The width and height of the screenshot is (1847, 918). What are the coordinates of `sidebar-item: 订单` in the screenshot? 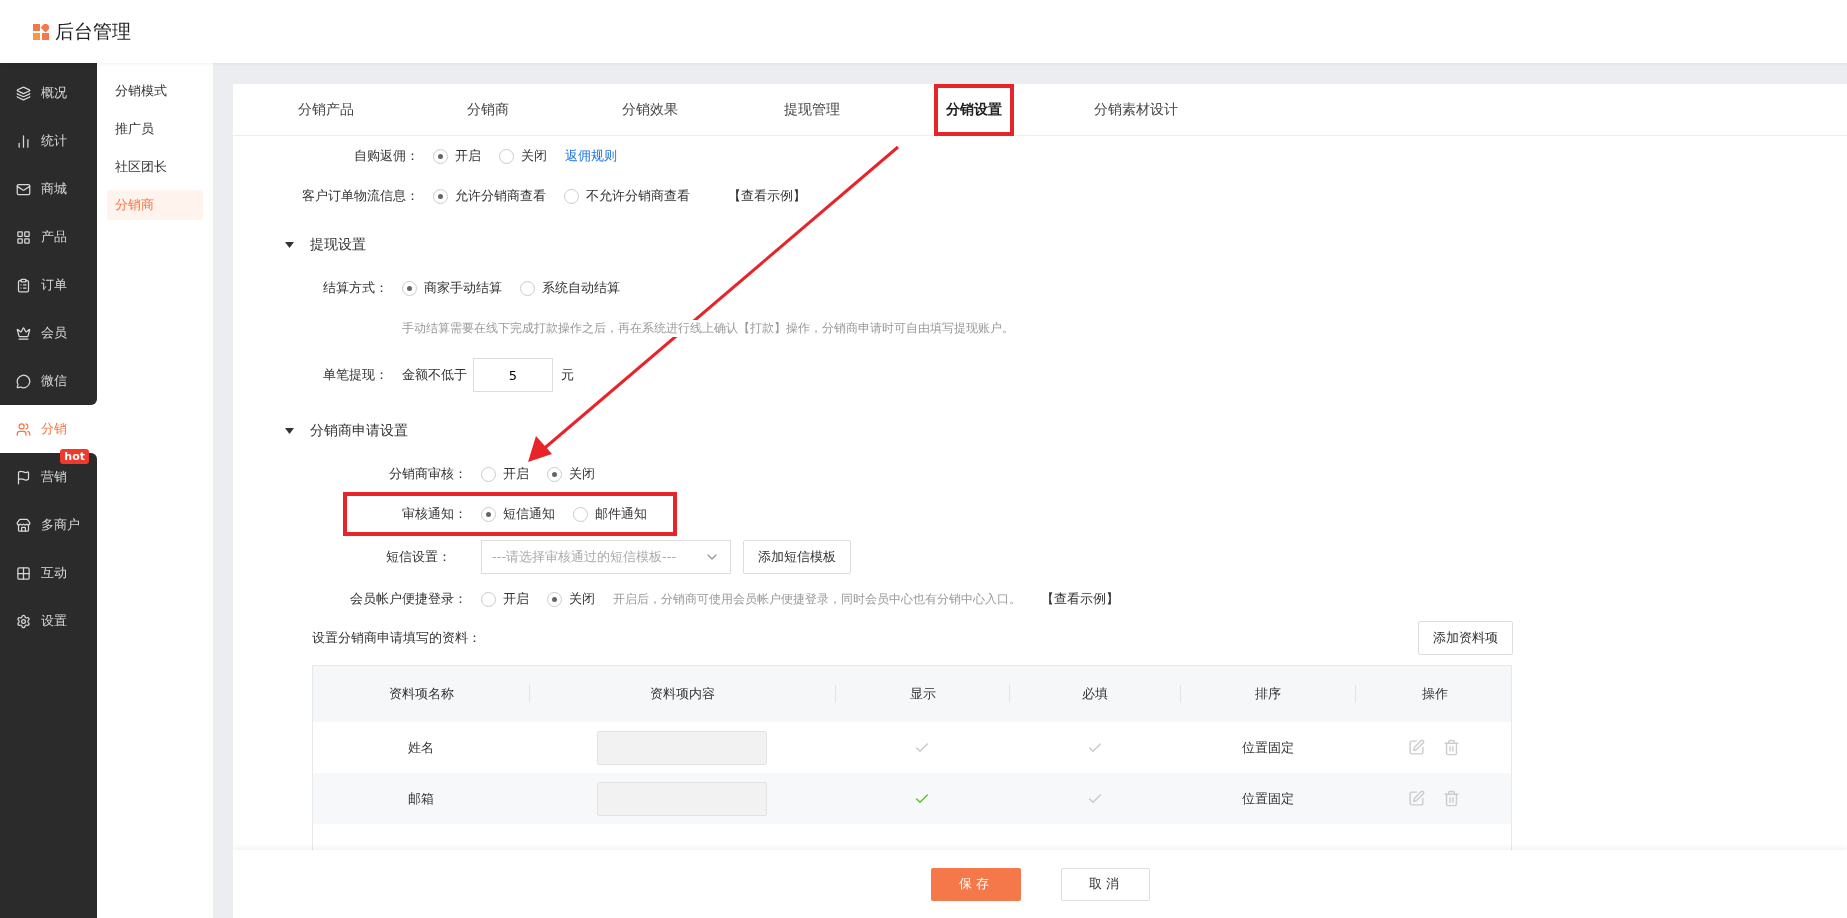 It's located at (48, 285).